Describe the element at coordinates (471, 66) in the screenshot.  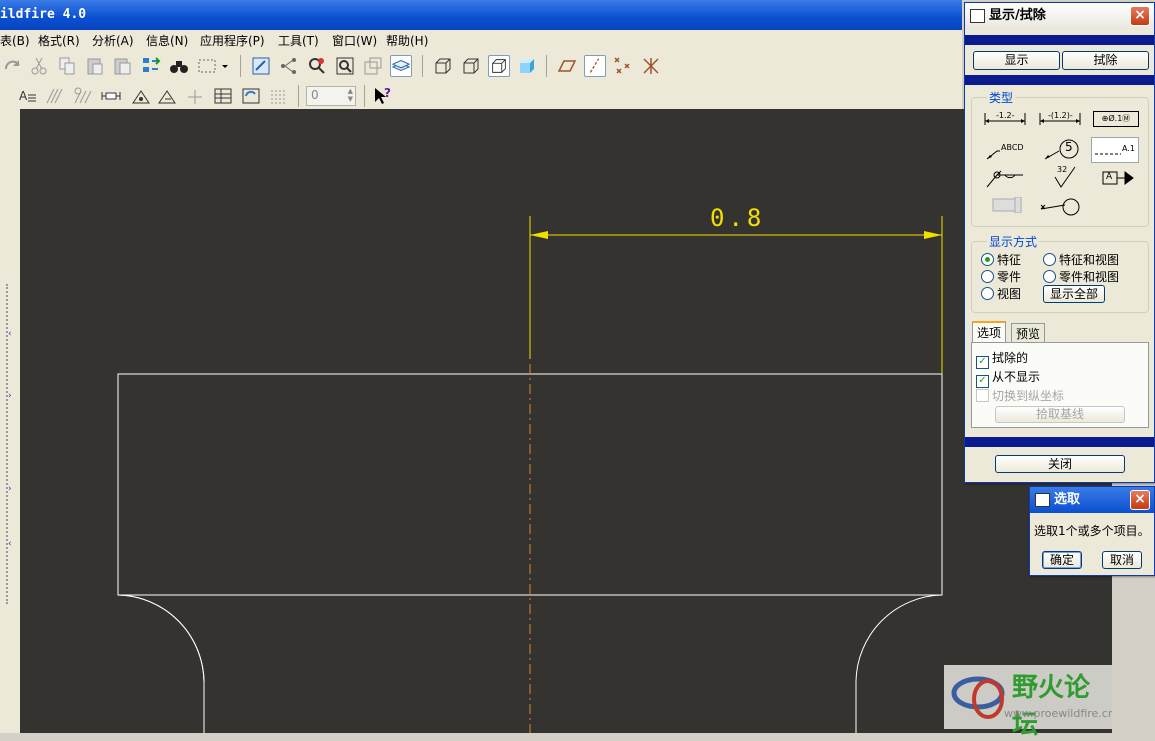
I see `hidden-line-icon` at that location.